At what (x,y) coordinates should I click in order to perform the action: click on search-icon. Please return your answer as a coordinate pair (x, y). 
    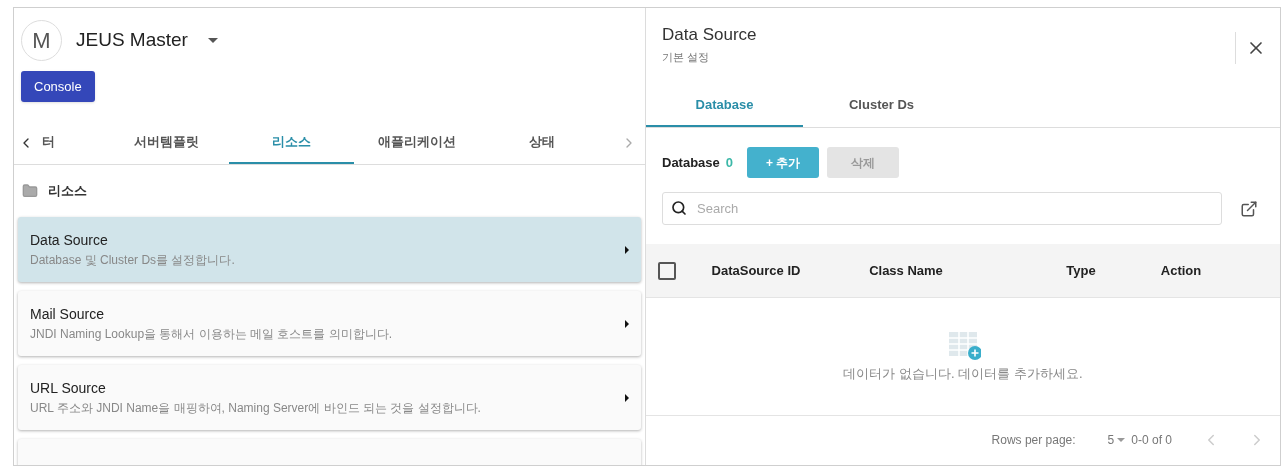
    Looking at the image, I should click on (679, 208).